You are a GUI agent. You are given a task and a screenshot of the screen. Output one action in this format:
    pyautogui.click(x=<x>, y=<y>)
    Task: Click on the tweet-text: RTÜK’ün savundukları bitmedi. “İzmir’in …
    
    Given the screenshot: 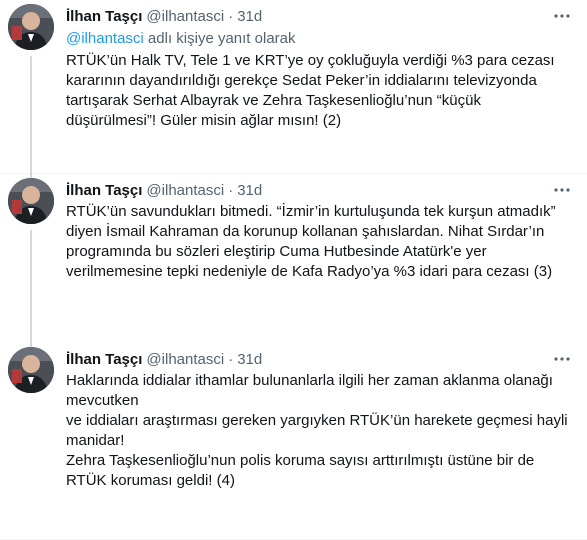 What is the action you would take?
    pyautogui.click(x=311, y=241)
    